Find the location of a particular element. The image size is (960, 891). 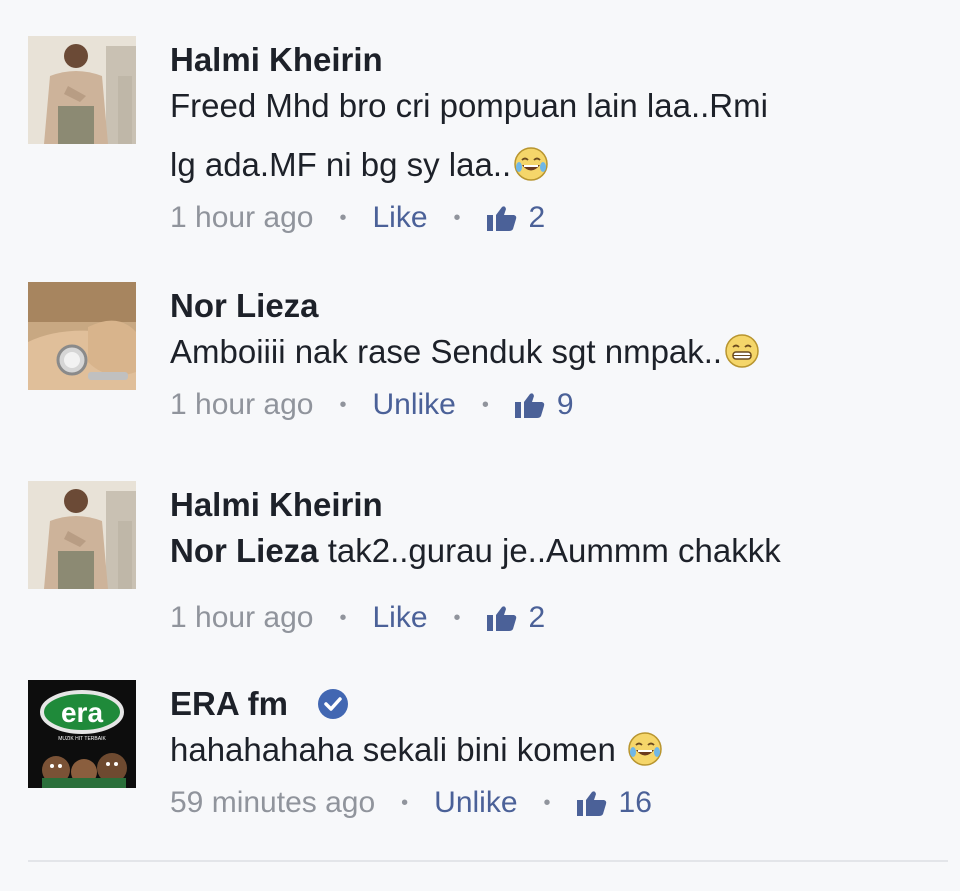

comment-text: Nor Lieza tak2..gurau je..Aummm chakkk is located at coordinates (555, 550).